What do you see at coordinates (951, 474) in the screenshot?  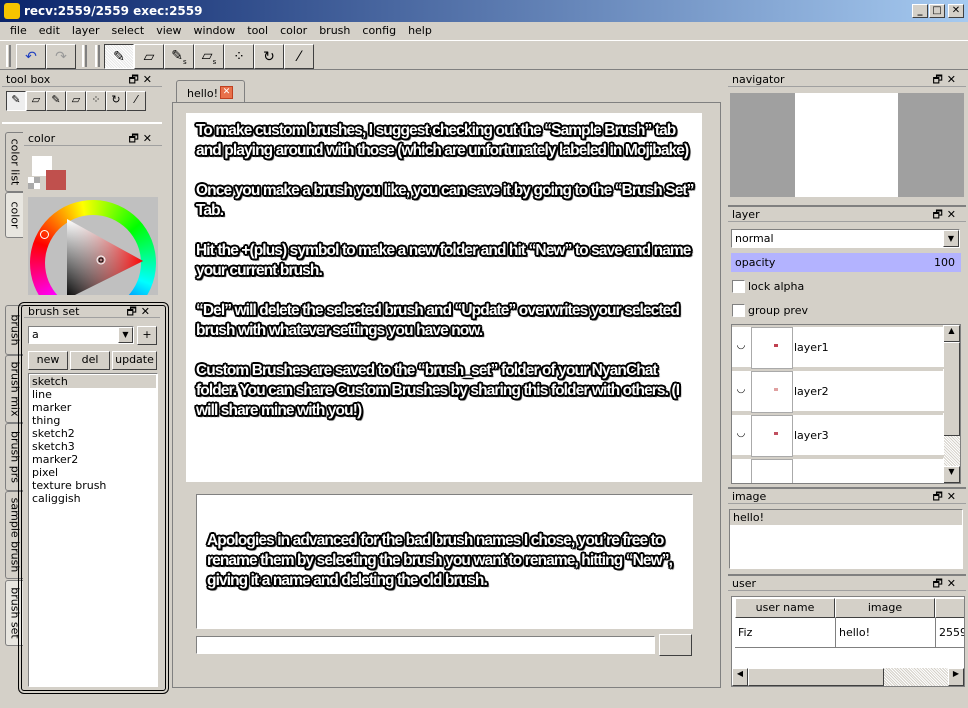 I see `scroll-down-icon: ▼` at bounding box center [951, 474].